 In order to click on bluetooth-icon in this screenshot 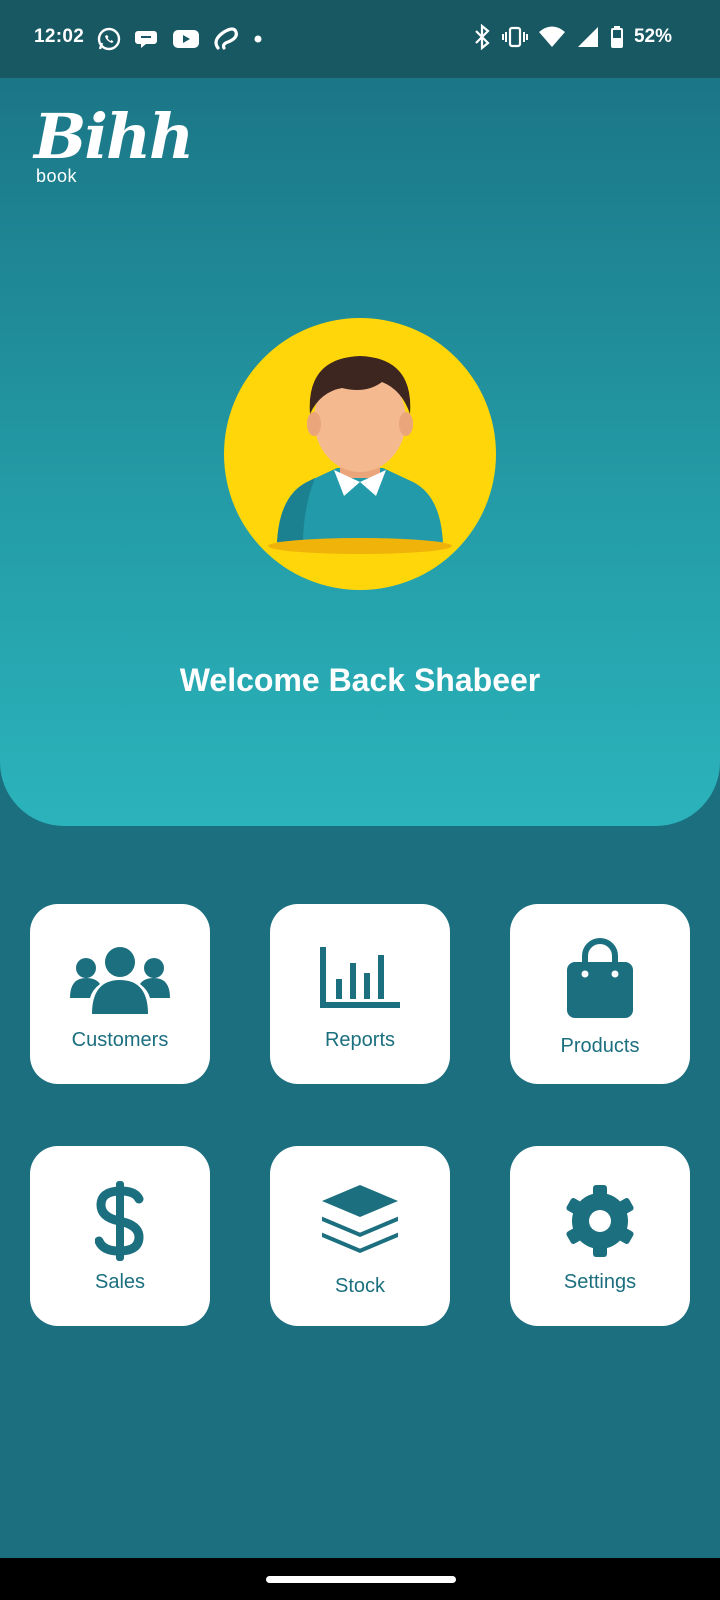, I will do `click(482, 37)`.